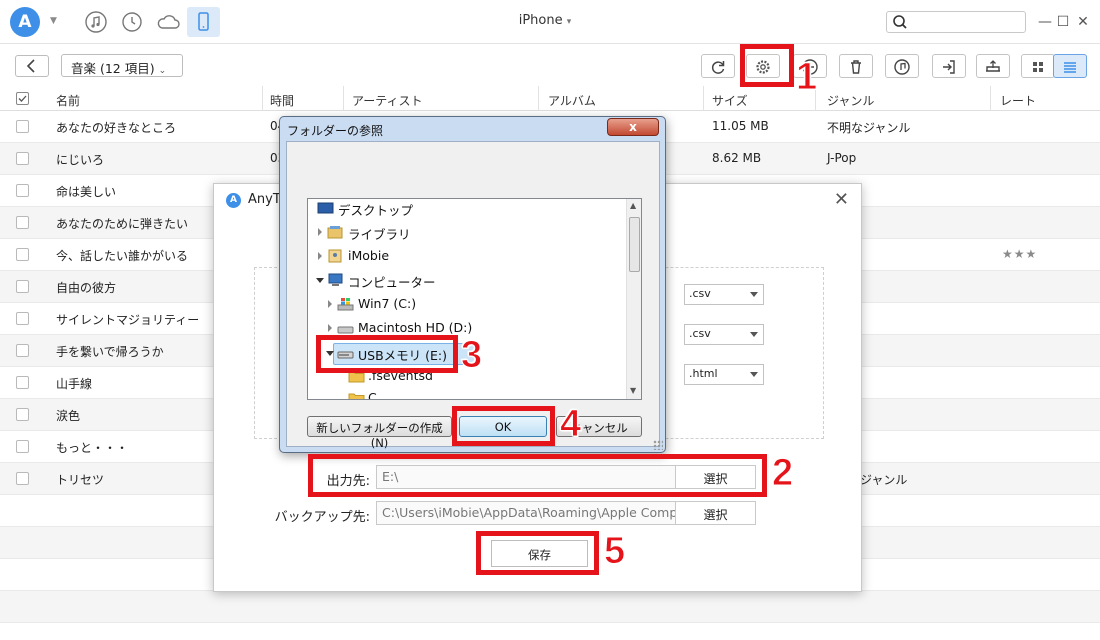 This screenshot has width=1100, height=640. I want to click on song-name: 今、話したい誰かがいる, so click(122, 256).